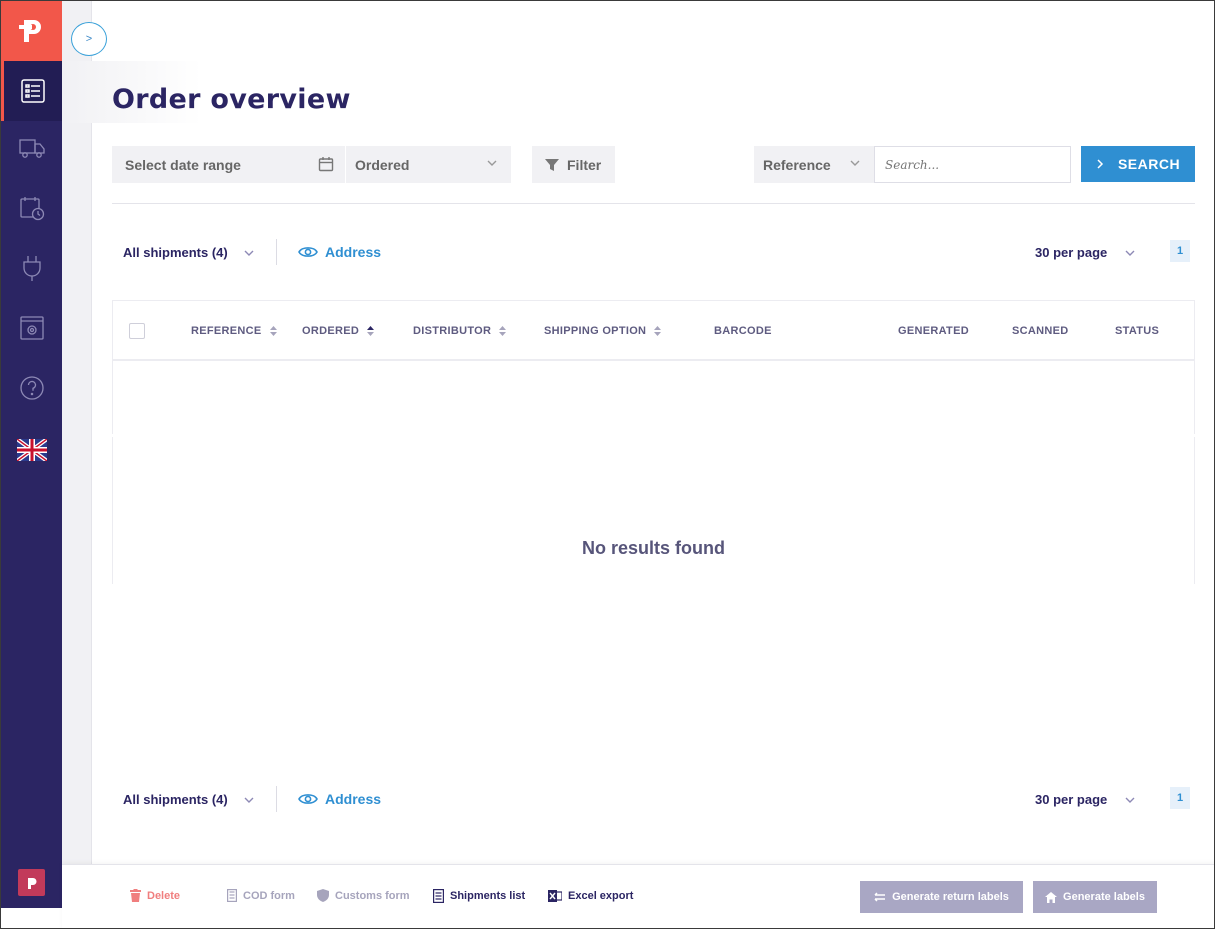  I want to click on search-input, so click(972, 164).